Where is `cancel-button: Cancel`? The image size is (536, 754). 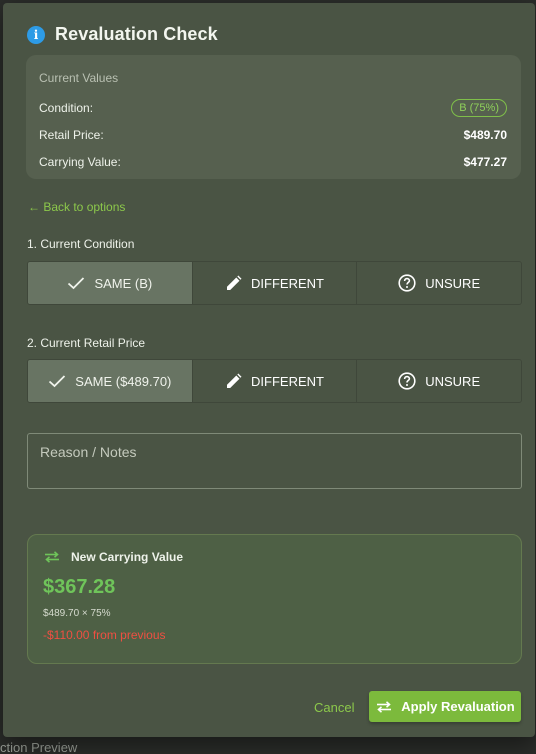 cancel-button: Cancel is located at coordinates (334, 707).